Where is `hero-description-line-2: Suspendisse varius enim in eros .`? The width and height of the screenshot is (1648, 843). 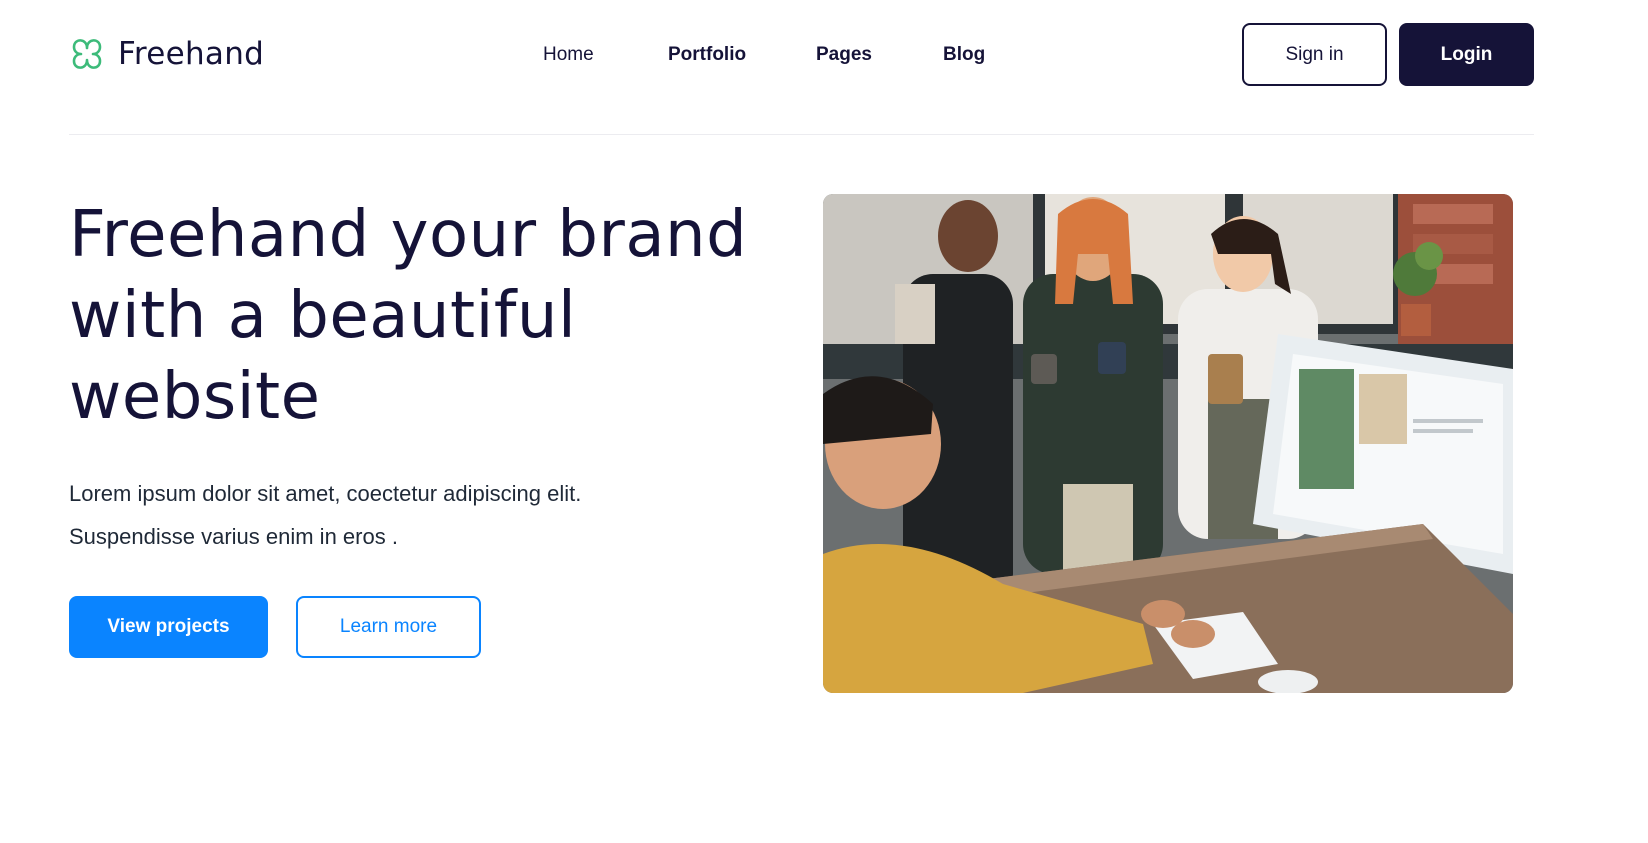
hero-description-line-2: Suspendisse varius enim in eros . is located at coordinates (233, 536).